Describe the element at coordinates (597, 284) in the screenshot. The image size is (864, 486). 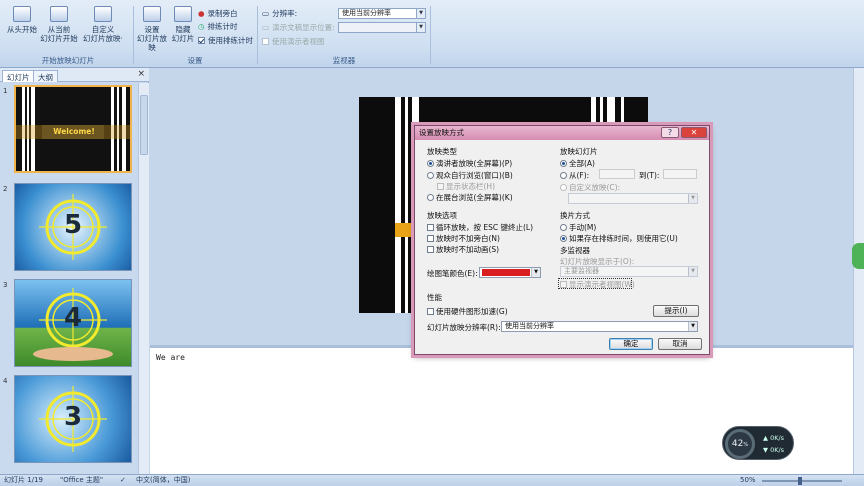
I see `presenter-view-checkbox: 显示演示者视图(W)` at that location.